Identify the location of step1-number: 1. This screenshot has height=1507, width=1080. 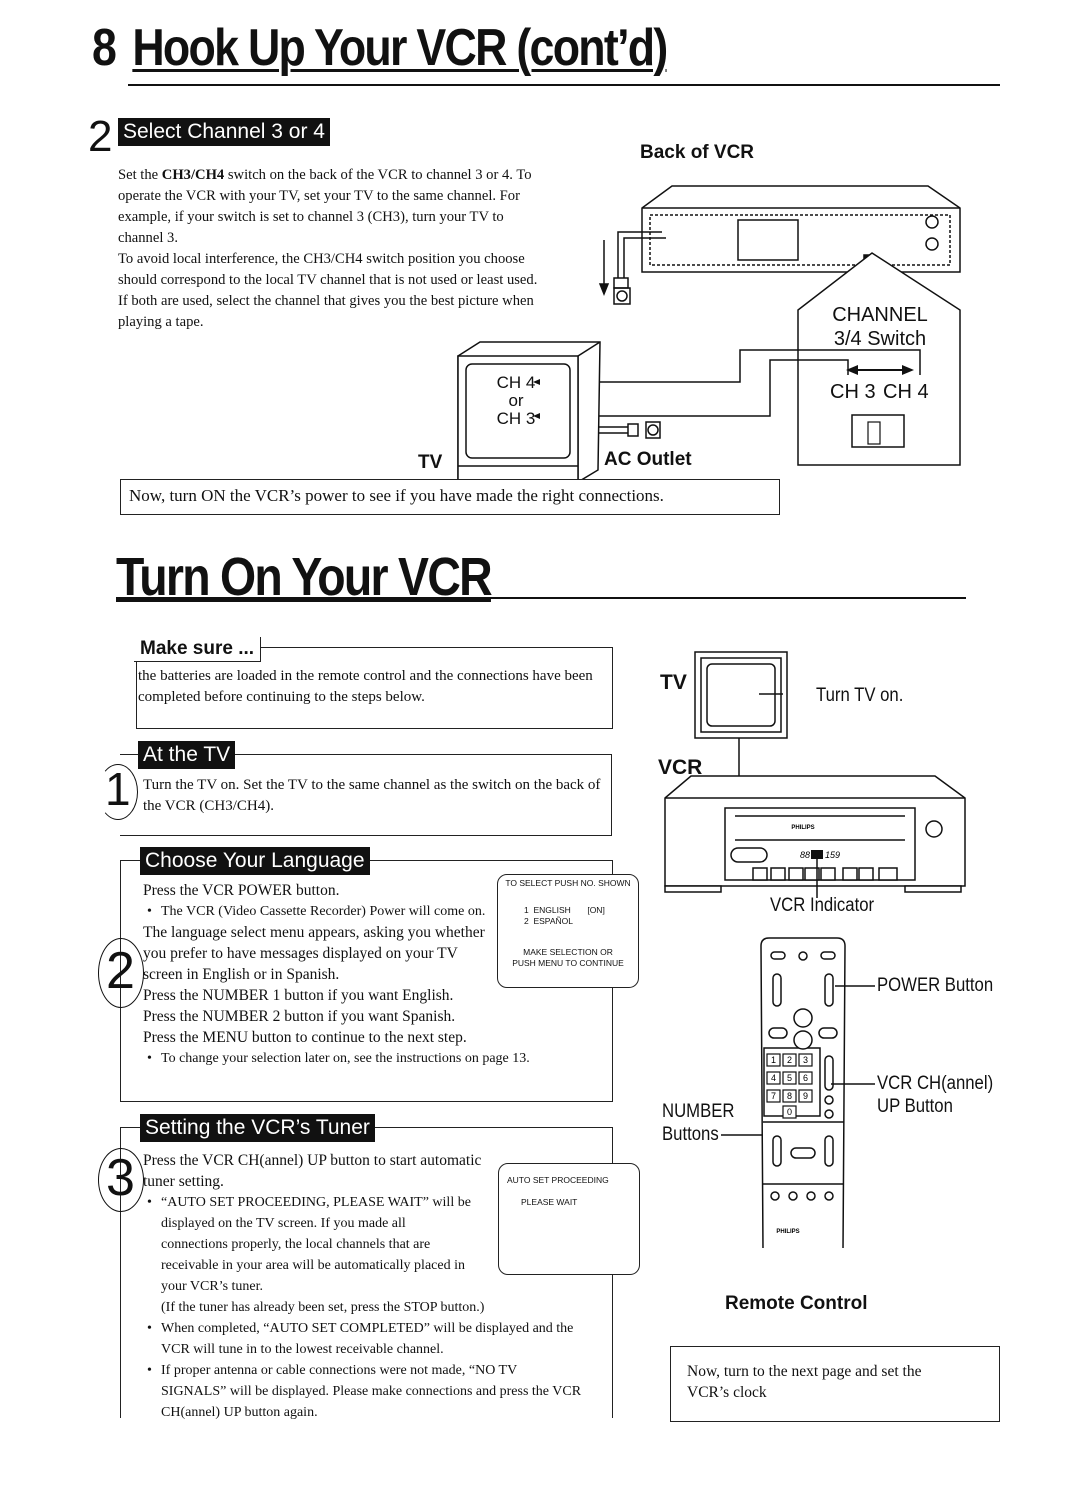
(118, 789).